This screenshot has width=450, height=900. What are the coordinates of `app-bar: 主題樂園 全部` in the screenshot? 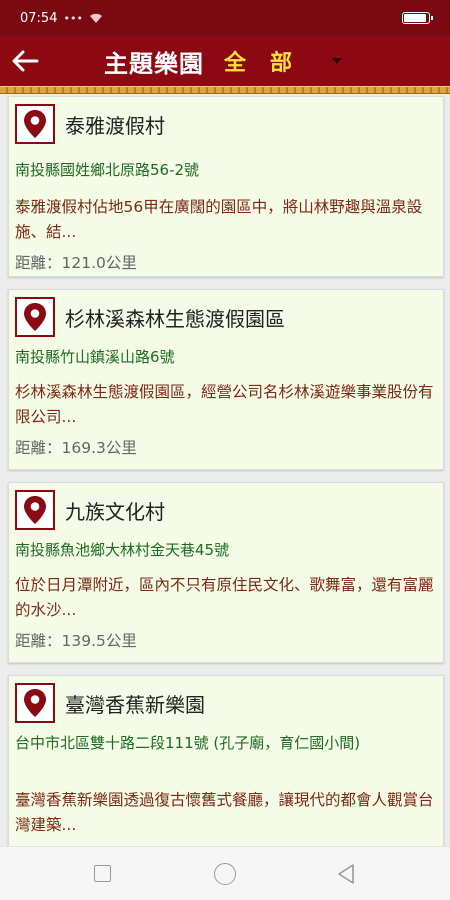 It's located at (225, 61).